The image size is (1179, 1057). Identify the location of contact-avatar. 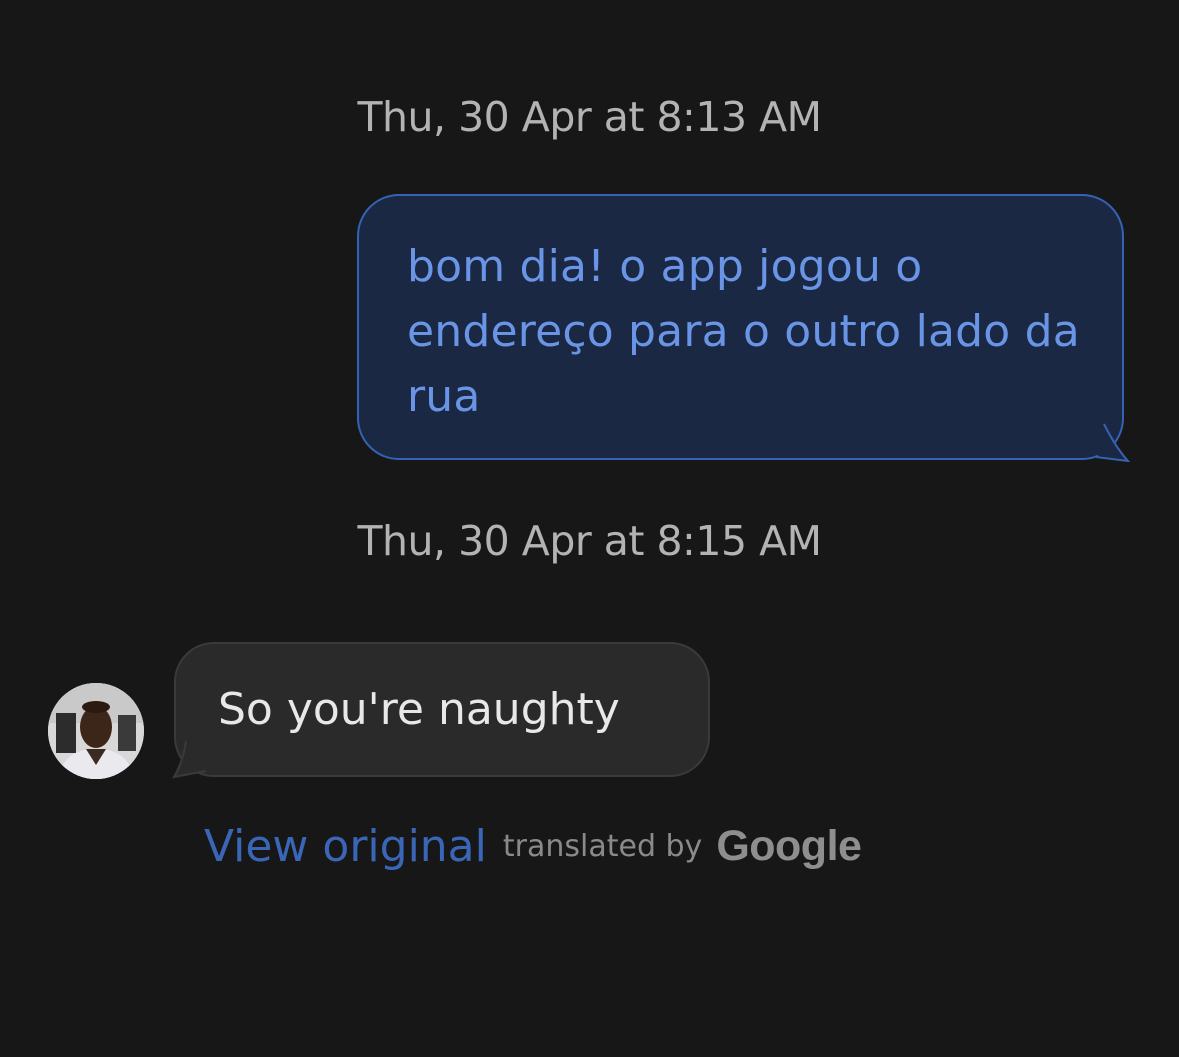
(96, 731).